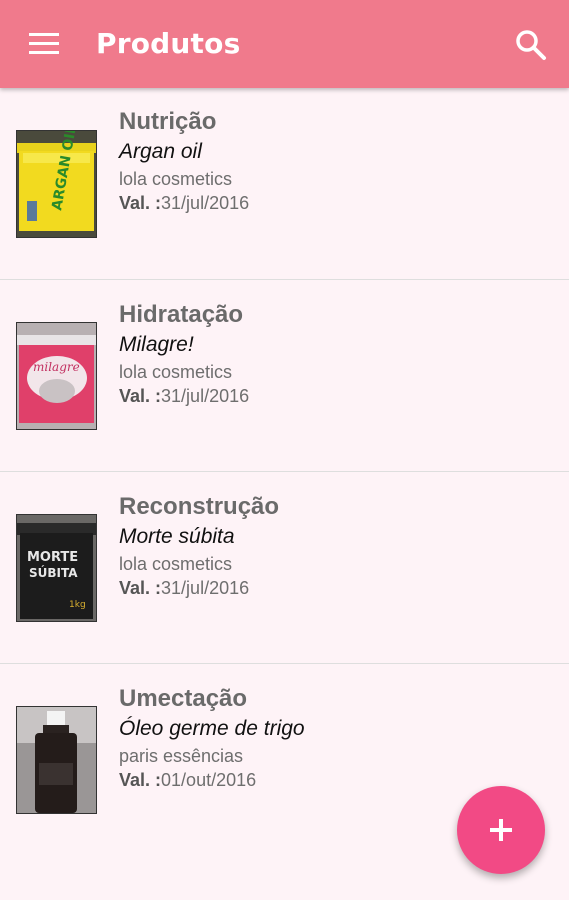 This screenshot has width=569, height=900. Describe the element at coordinates (531, 45) in the screenshot. I see `search-icon` at that location.